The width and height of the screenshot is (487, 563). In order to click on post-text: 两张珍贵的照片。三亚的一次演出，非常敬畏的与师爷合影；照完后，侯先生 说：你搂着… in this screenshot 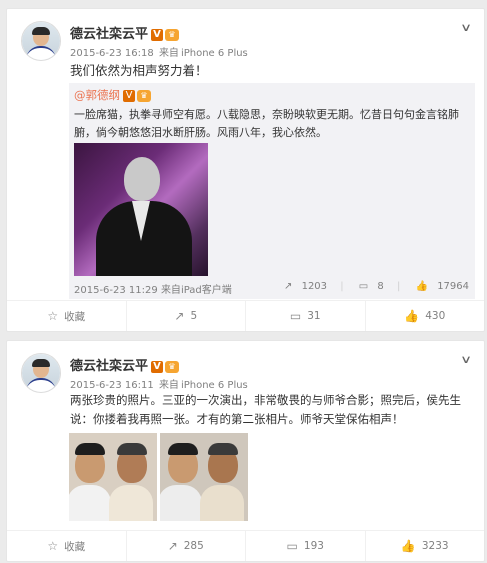, I will do `click(265, 410)`.